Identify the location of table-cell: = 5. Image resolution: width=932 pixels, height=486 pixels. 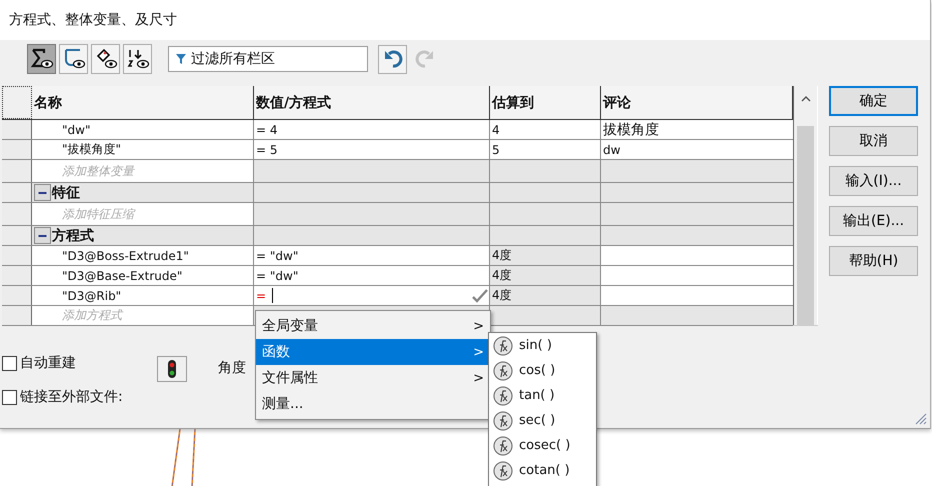
(372, 149).